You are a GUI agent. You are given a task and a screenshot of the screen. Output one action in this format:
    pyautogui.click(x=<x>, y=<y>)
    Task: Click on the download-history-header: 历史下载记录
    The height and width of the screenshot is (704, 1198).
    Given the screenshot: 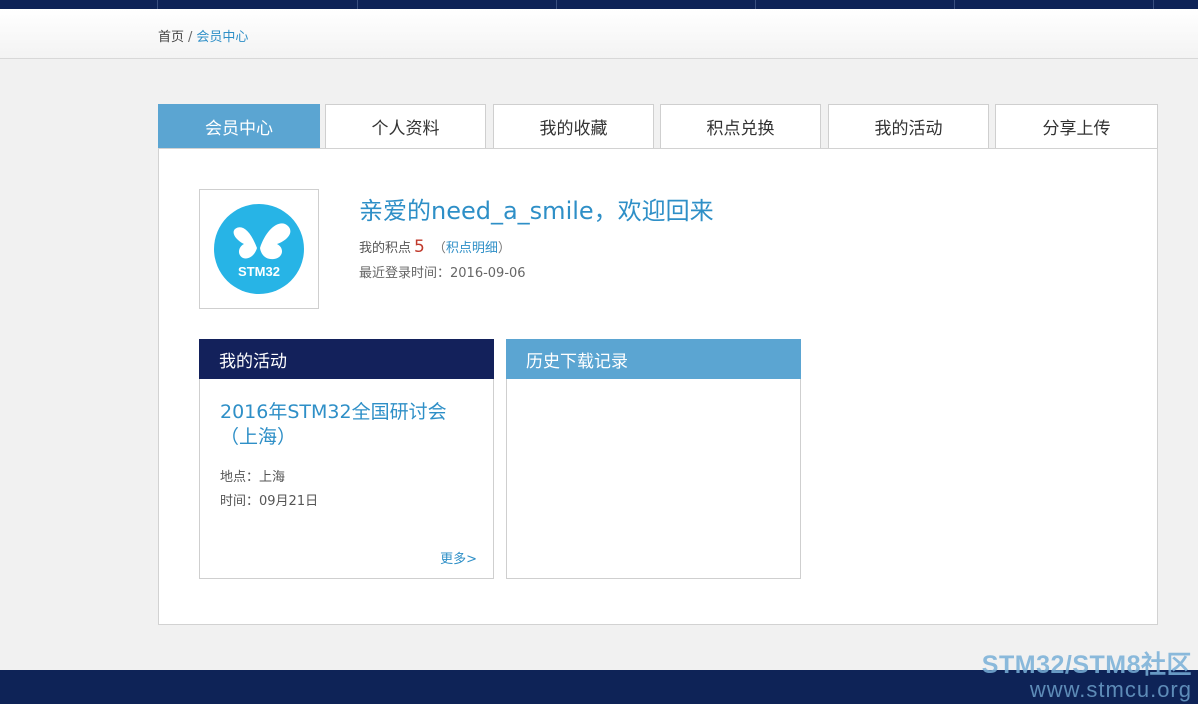 What is the action you would take?
    pyautogui.click(x=653, y=359)
    